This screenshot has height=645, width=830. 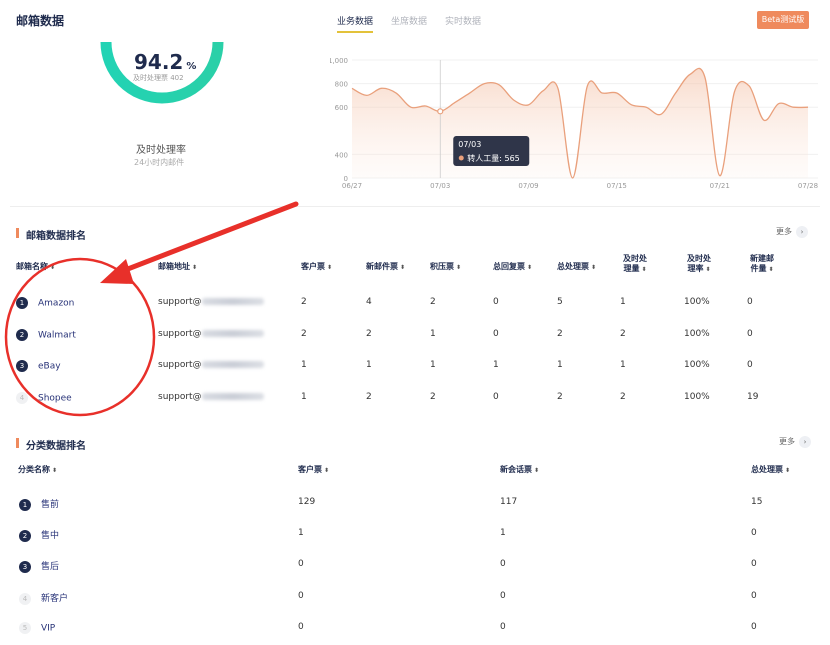 What do you see at coordinates (519, 470) in the screenshot?
I see `col-category-new-session: 新会话票 ⬍` at bounding box center [519, 470].